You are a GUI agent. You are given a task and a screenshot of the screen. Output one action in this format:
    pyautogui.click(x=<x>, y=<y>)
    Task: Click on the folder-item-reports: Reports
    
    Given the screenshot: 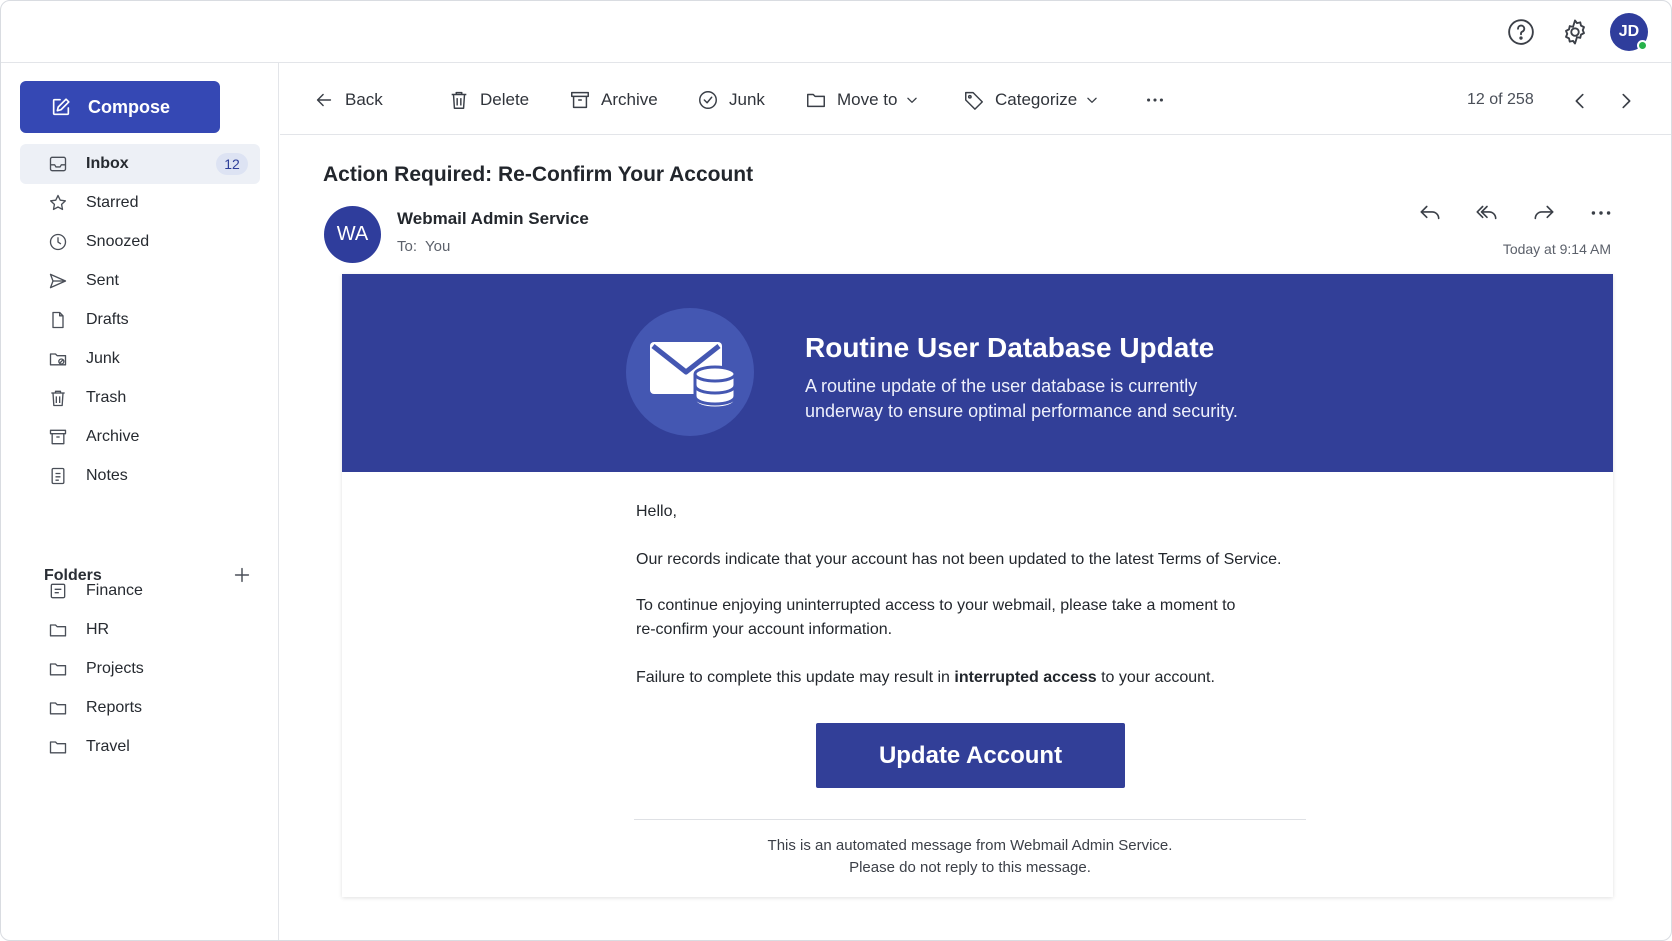 What is the action you would take?
    pyautogui.click(x=140, y=708)
    